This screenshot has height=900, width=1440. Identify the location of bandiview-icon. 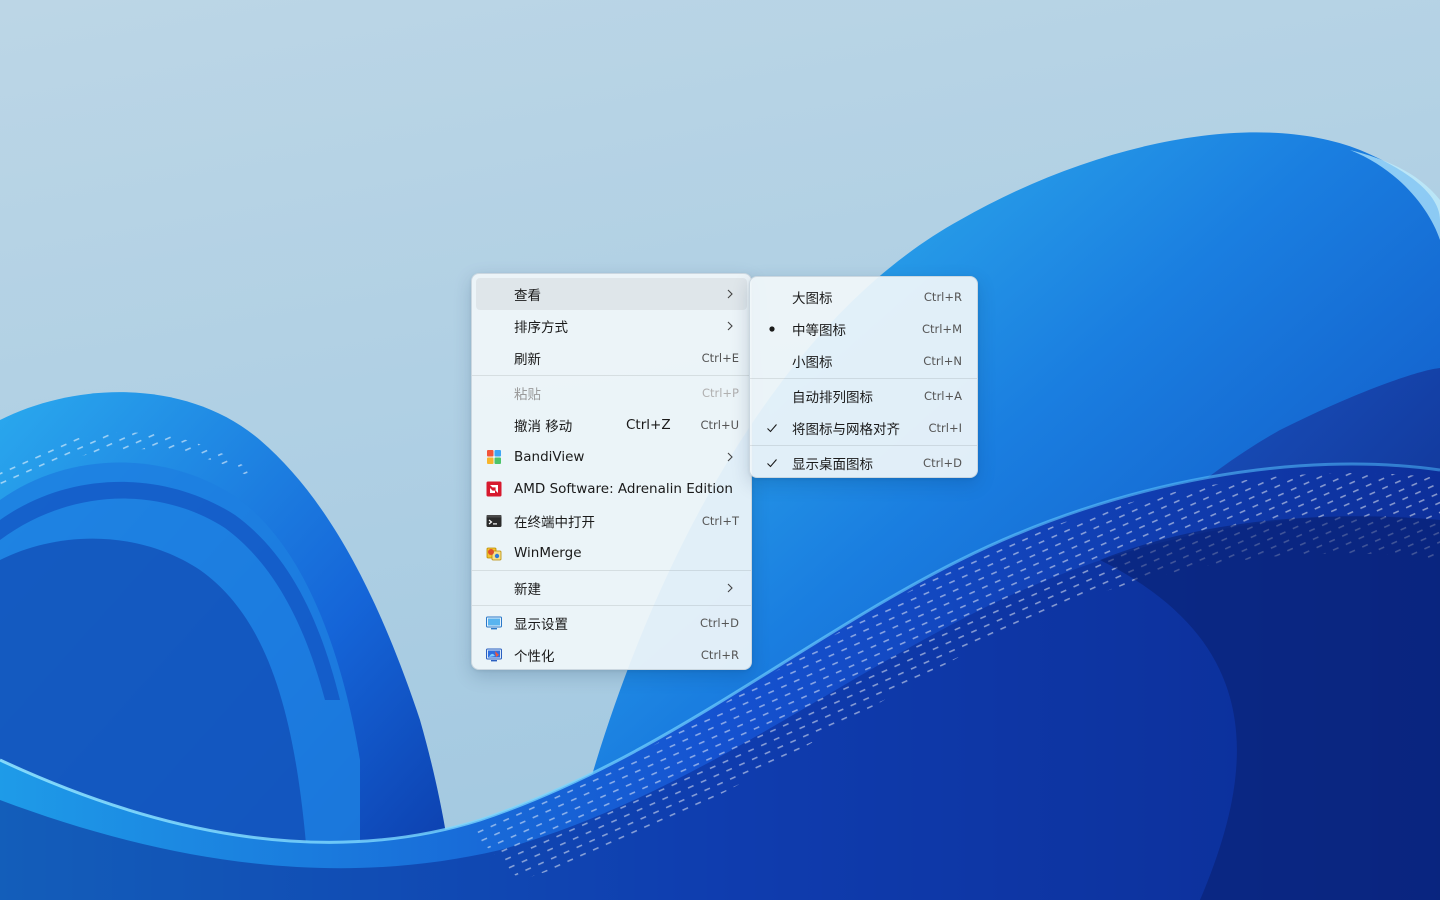
(494, 457).